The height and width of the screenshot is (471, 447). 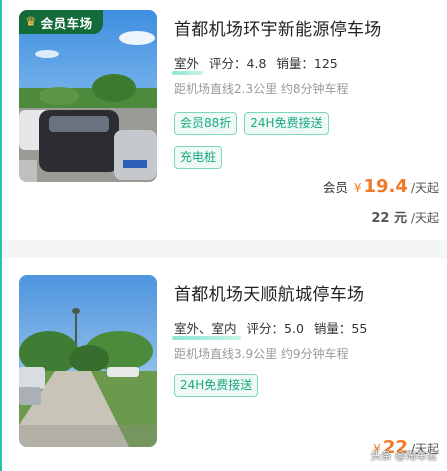 What do you see at coordinates (424, 188) in the screenshot?
I see `price-unit: /天起` at bounding box center [424, 188].